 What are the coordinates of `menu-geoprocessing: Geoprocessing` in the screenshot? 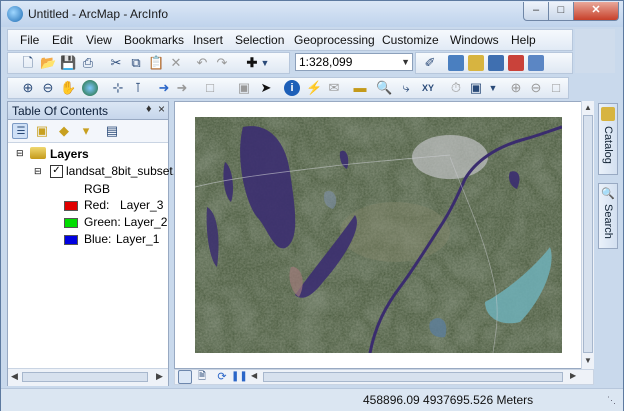 It's located at (334, 40).